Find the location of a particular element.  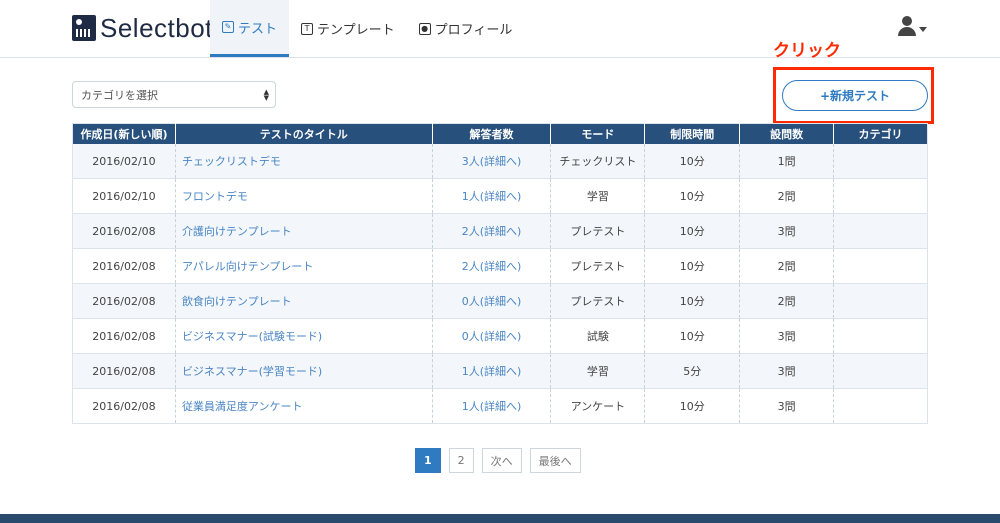

logo: Selectbot is located at coordinates (142, 27).